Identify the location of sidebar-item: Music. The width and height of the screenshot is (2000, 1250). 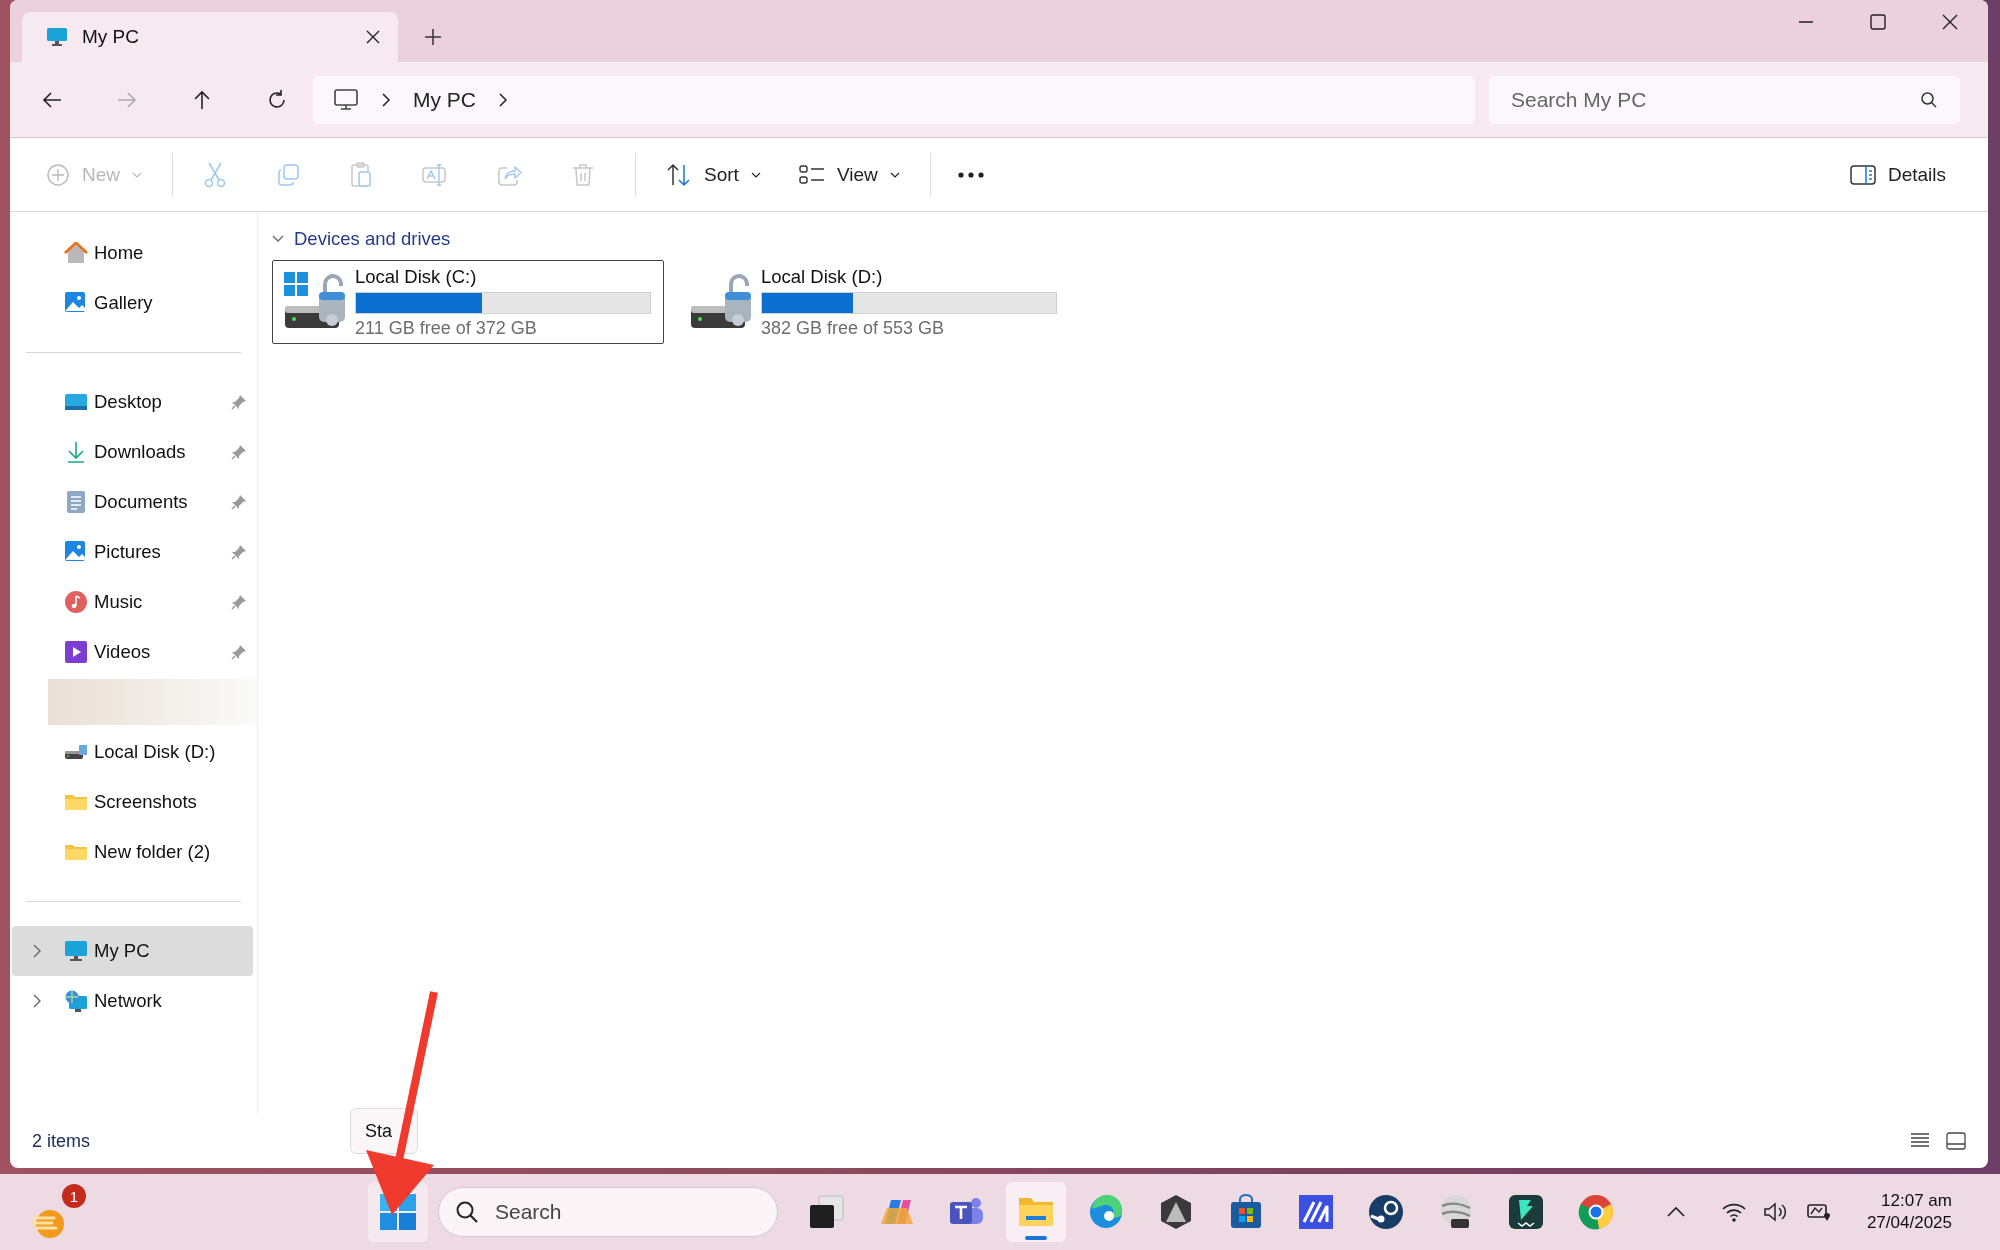
(132, 602).